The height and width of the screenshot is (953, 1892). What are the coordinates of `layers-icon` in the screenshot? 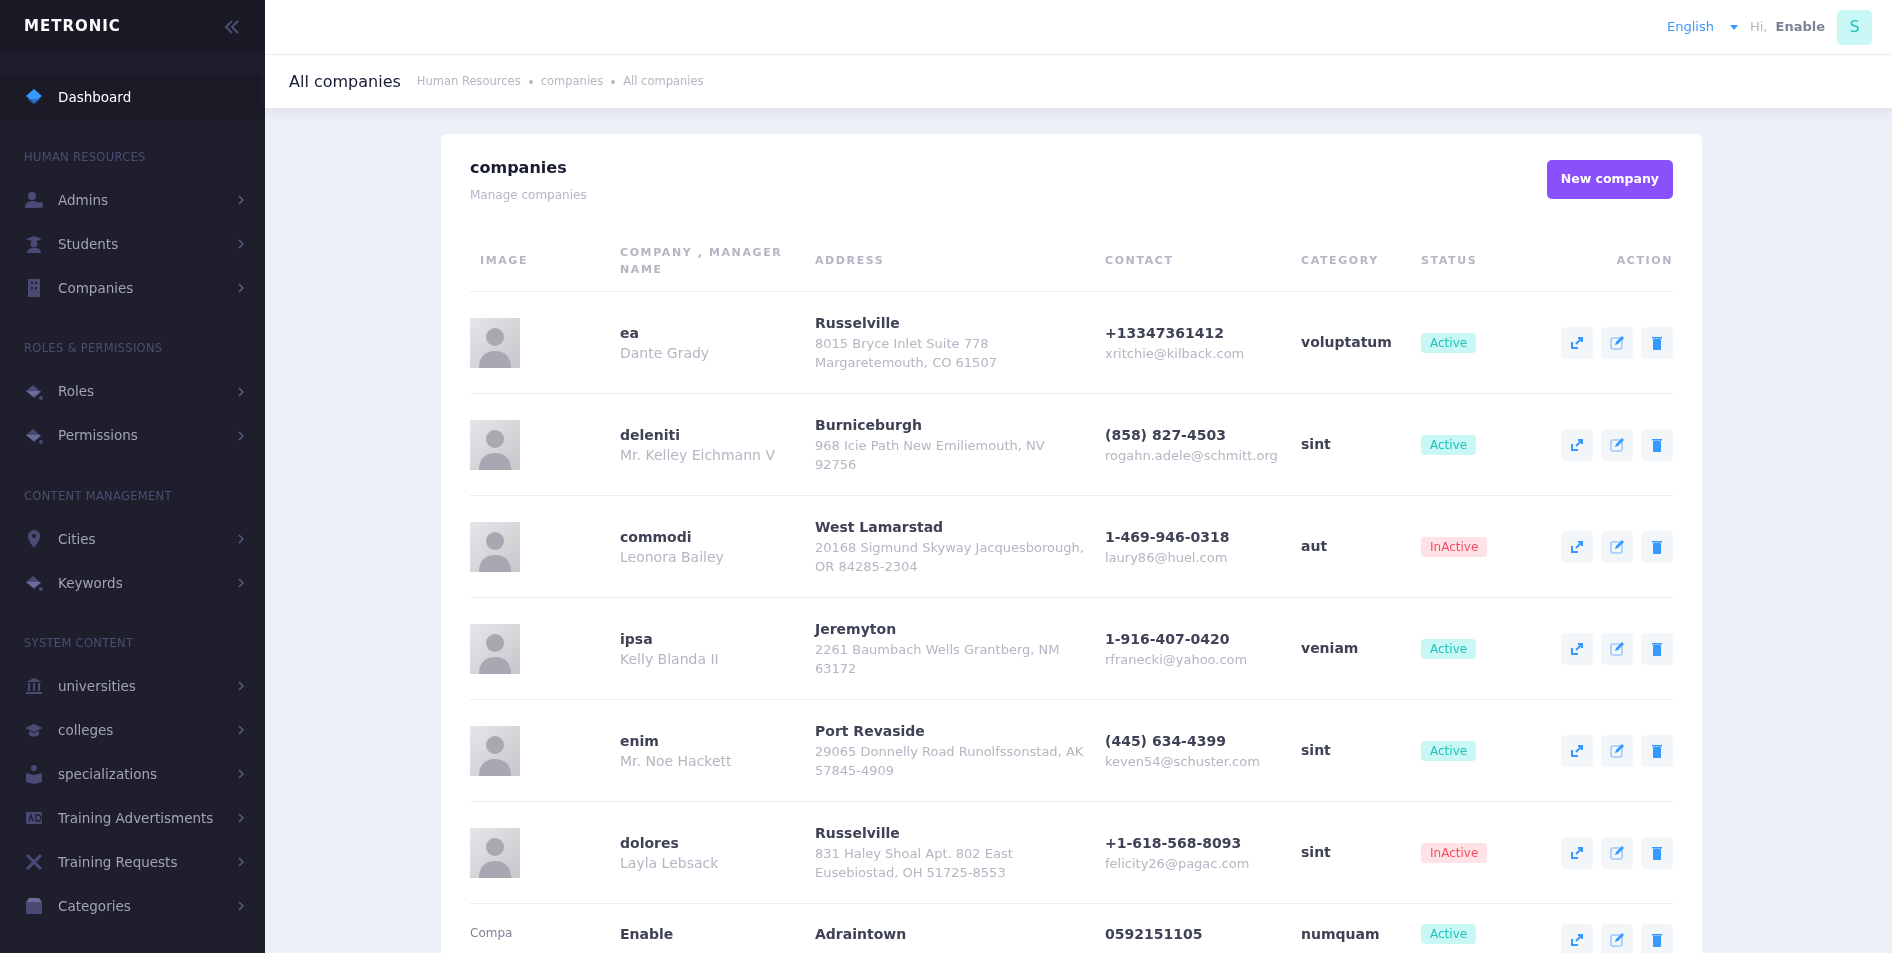 It's located at (34, 97).